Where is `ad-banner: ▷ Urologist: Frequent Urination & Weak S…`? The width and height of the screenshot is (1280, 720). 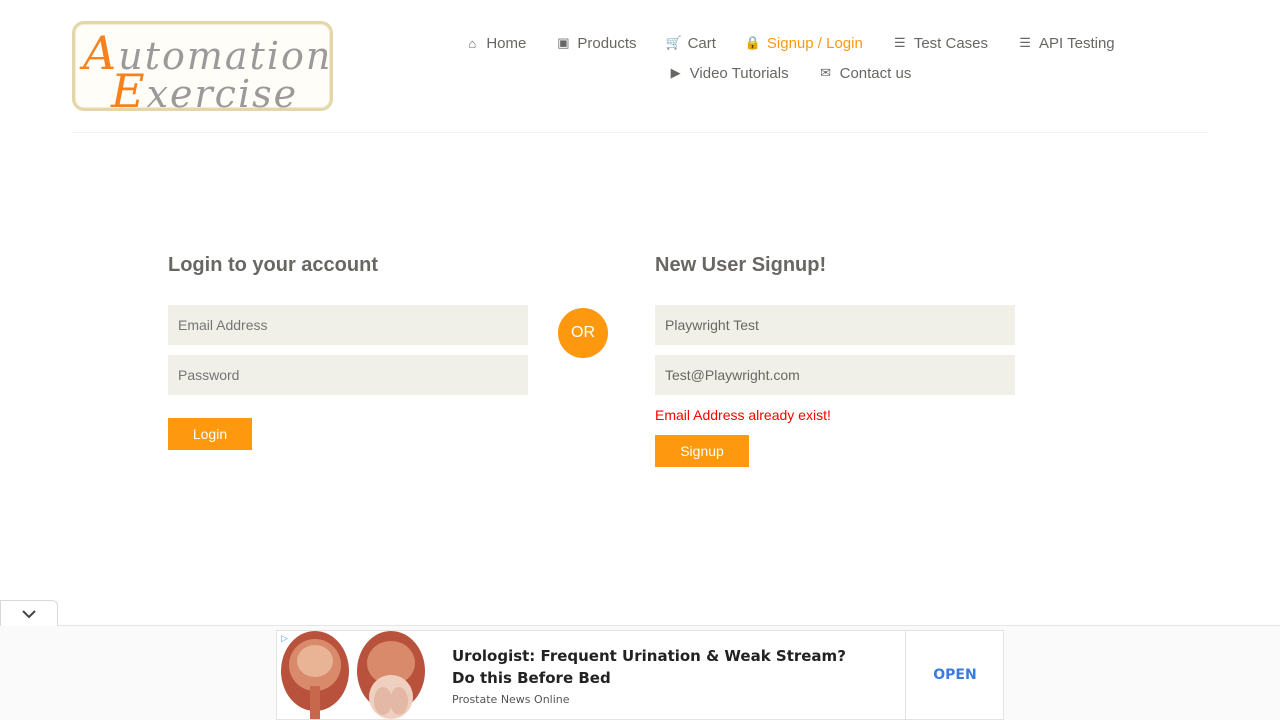 ad-banner: ▷ Urologist: Frequent Urination & Weak S… is located at coordinates (640, 675).